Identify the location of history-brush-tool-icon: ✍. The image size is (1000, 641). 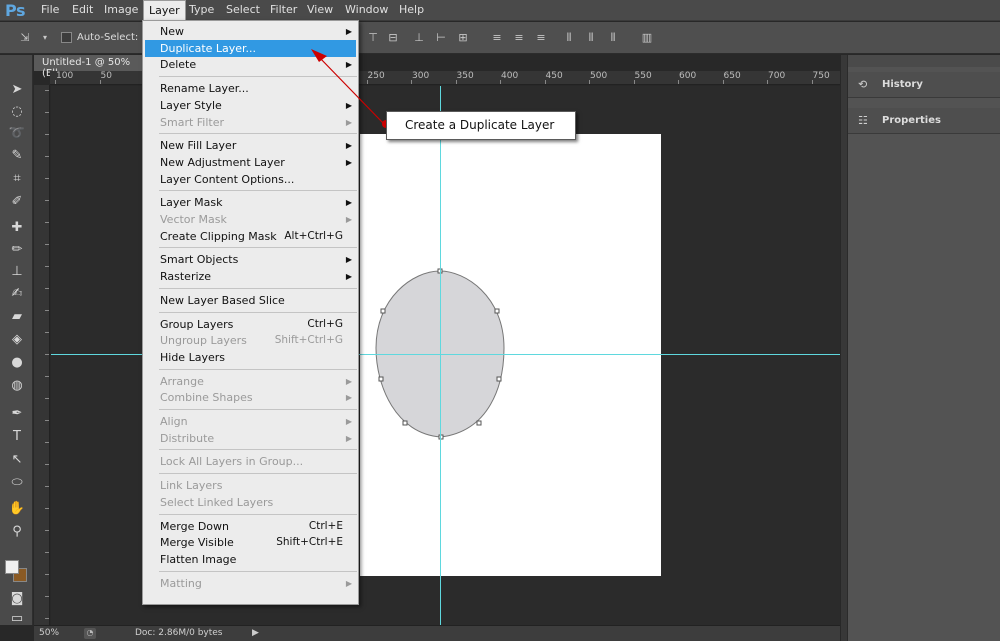
(17, 294).